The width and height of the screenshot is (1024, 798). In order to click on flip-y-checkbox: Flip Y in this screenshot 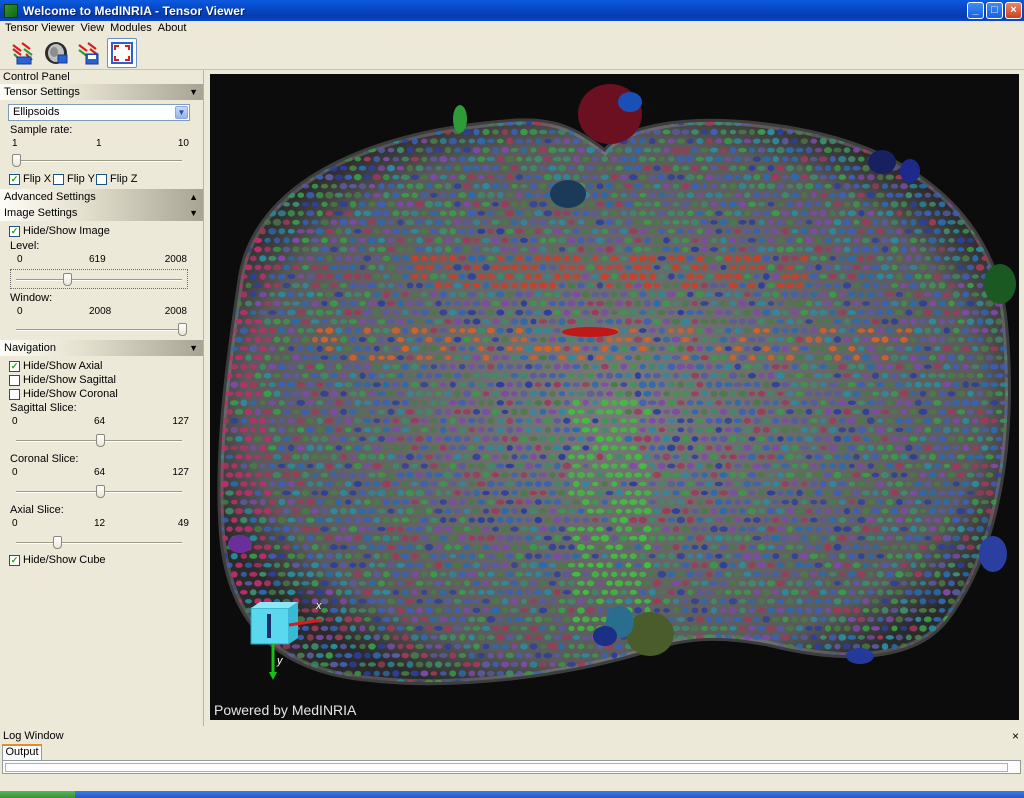, I will do `click(74, 179)`.